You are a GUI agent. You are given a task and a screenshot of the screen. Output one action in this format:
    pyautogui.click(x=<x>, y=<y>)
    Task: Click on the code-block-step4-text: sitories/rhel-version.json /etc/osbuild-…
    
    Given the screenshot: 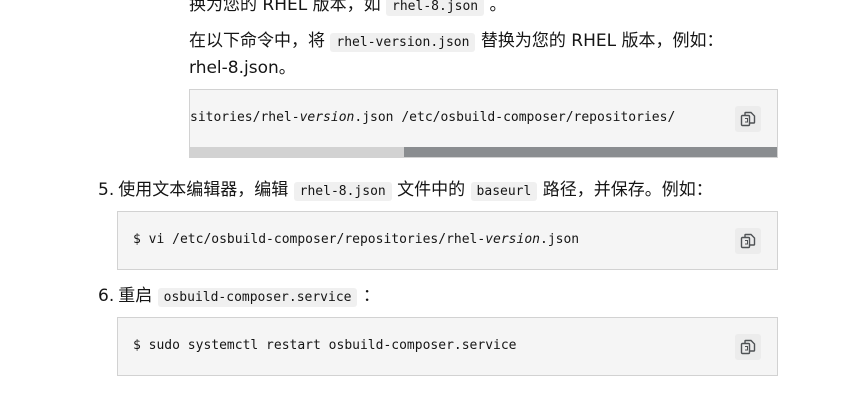 What is the action you would take?
    pyautogui.click(x=433, y=117)
    